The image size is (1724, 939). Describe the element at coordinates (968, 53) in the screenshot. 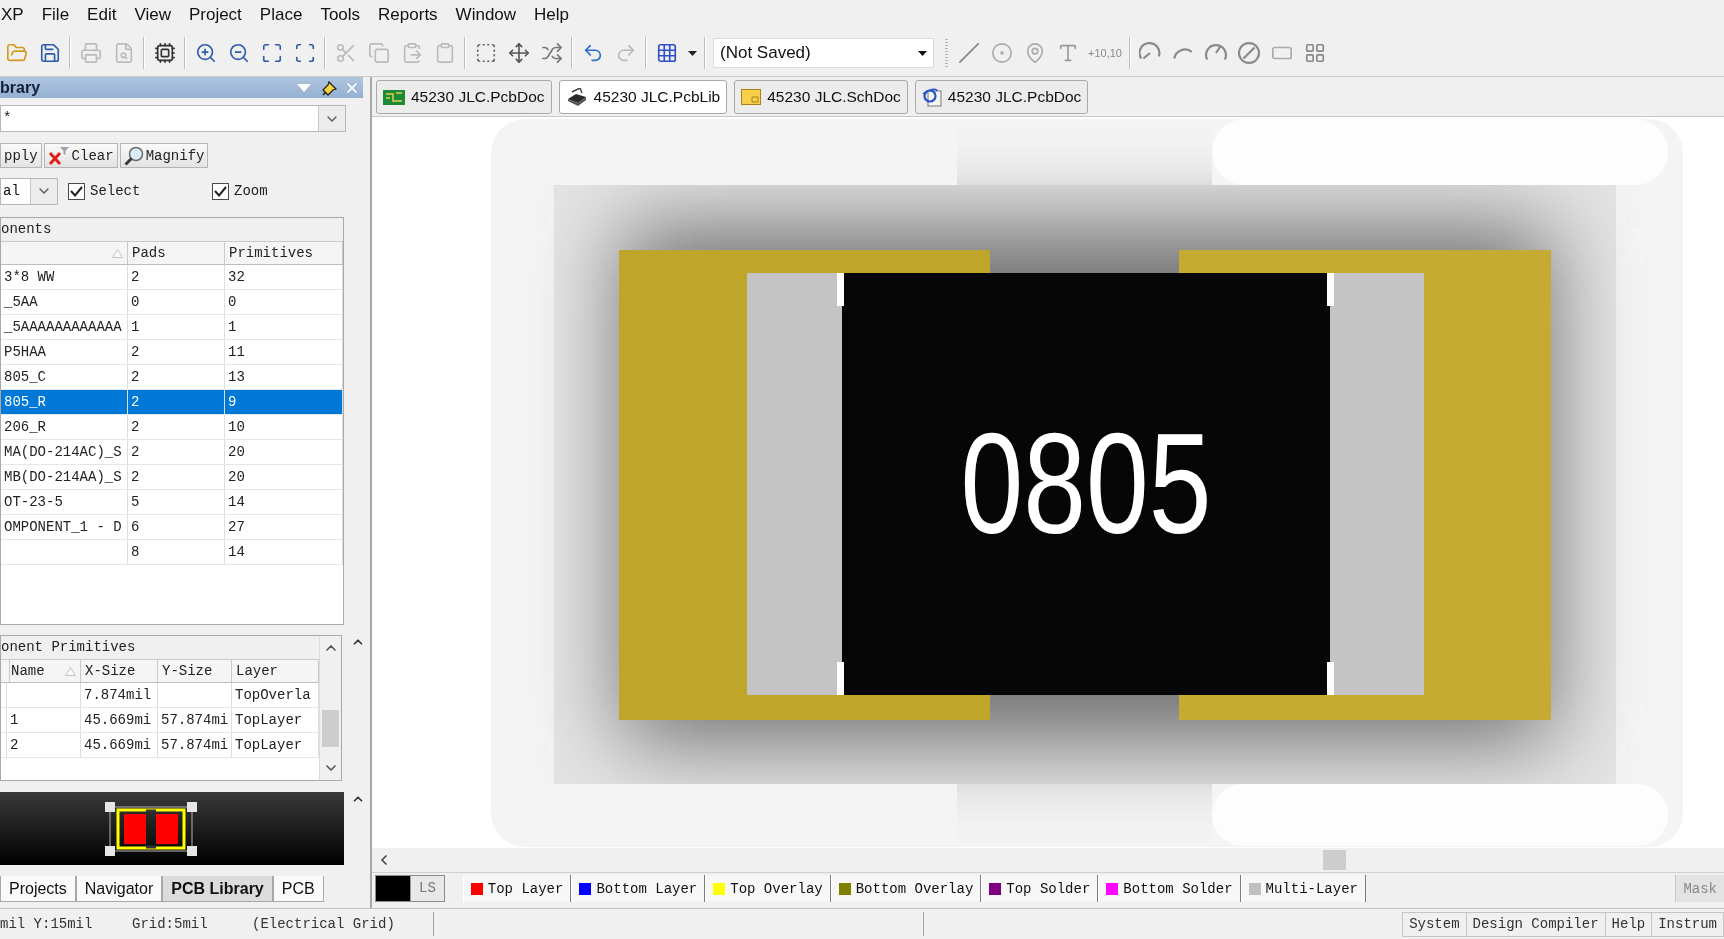

I see `line-icon` at that location.